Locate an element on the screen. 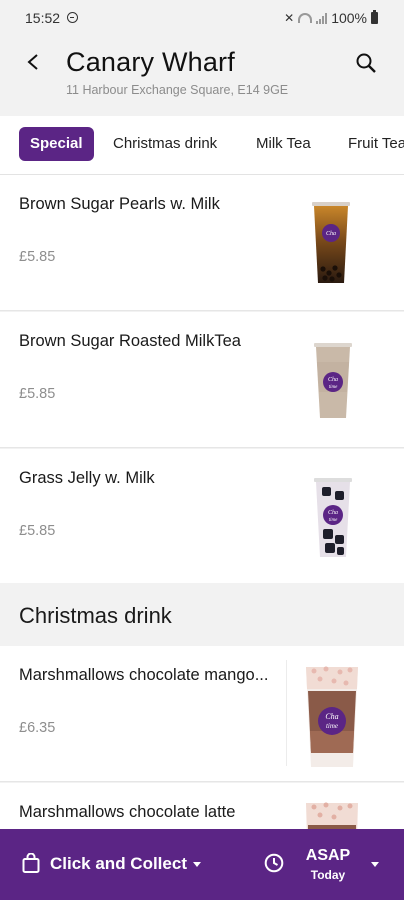  item-name: Marshmallows chocolate latte is located at coordinates (127, 812).